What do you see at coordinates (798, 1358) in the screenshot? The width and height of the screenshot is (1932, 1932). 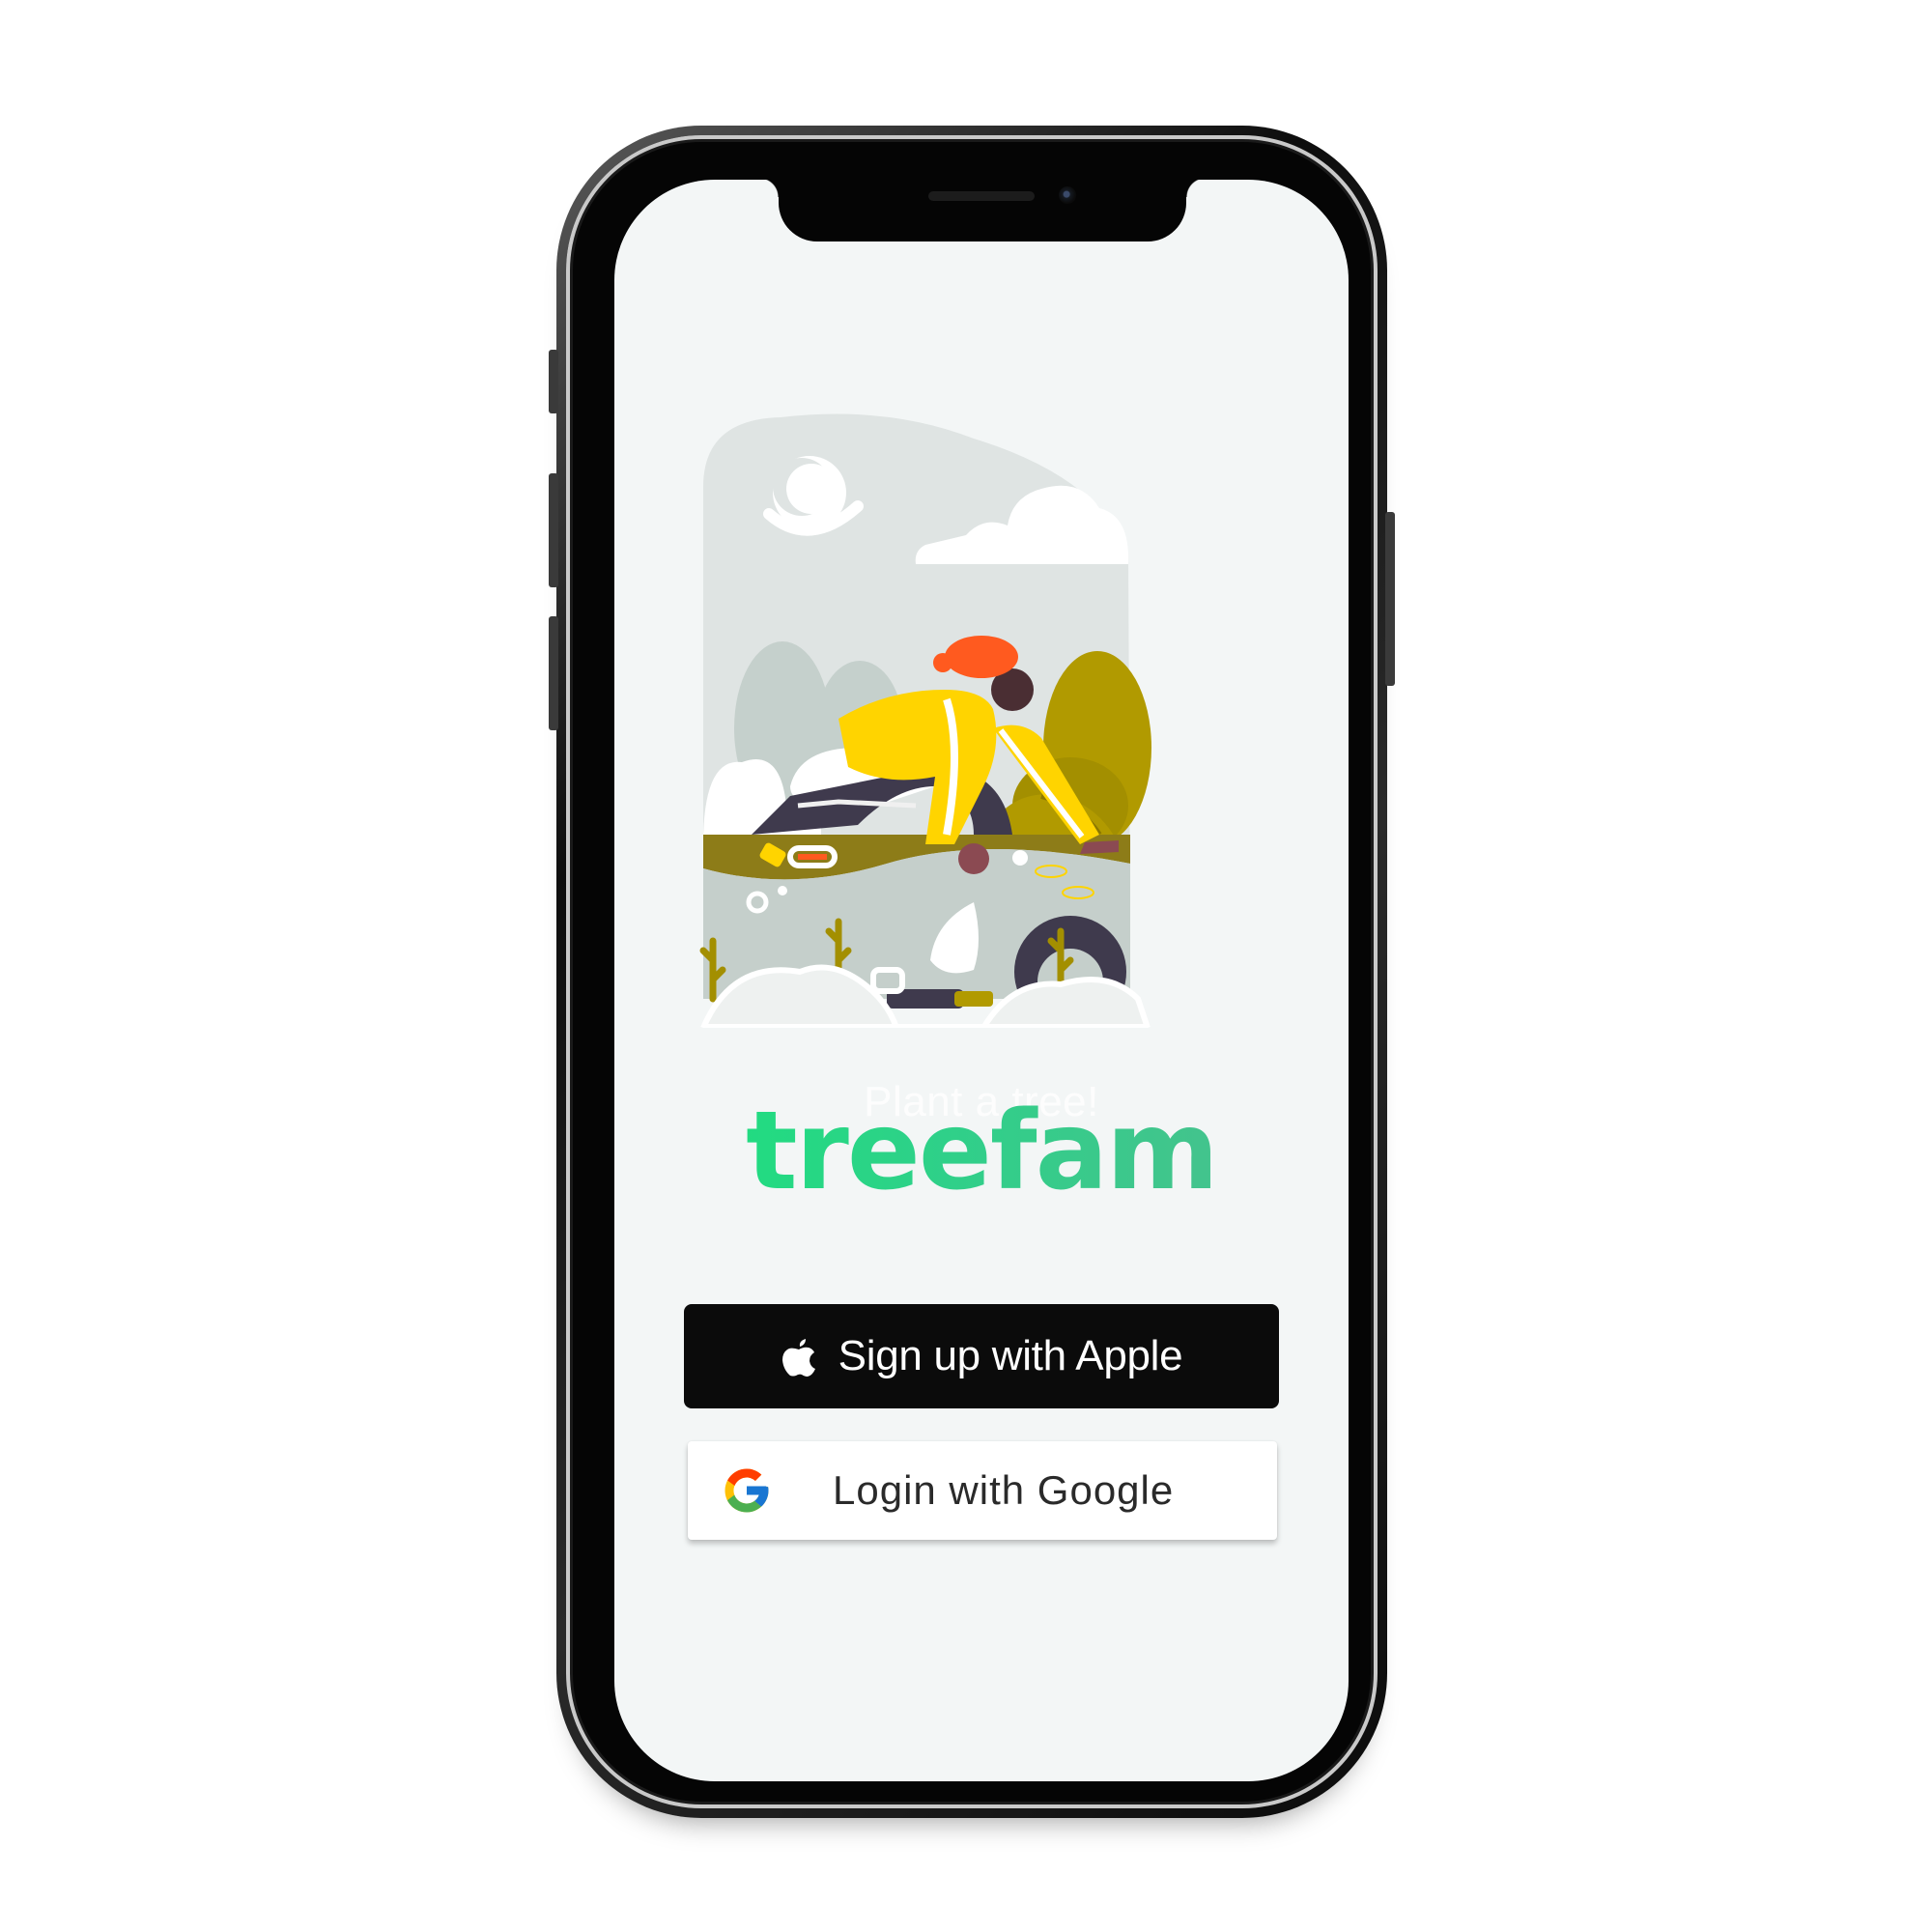 I see `apple-icon` at bounding box center [798, 1358].